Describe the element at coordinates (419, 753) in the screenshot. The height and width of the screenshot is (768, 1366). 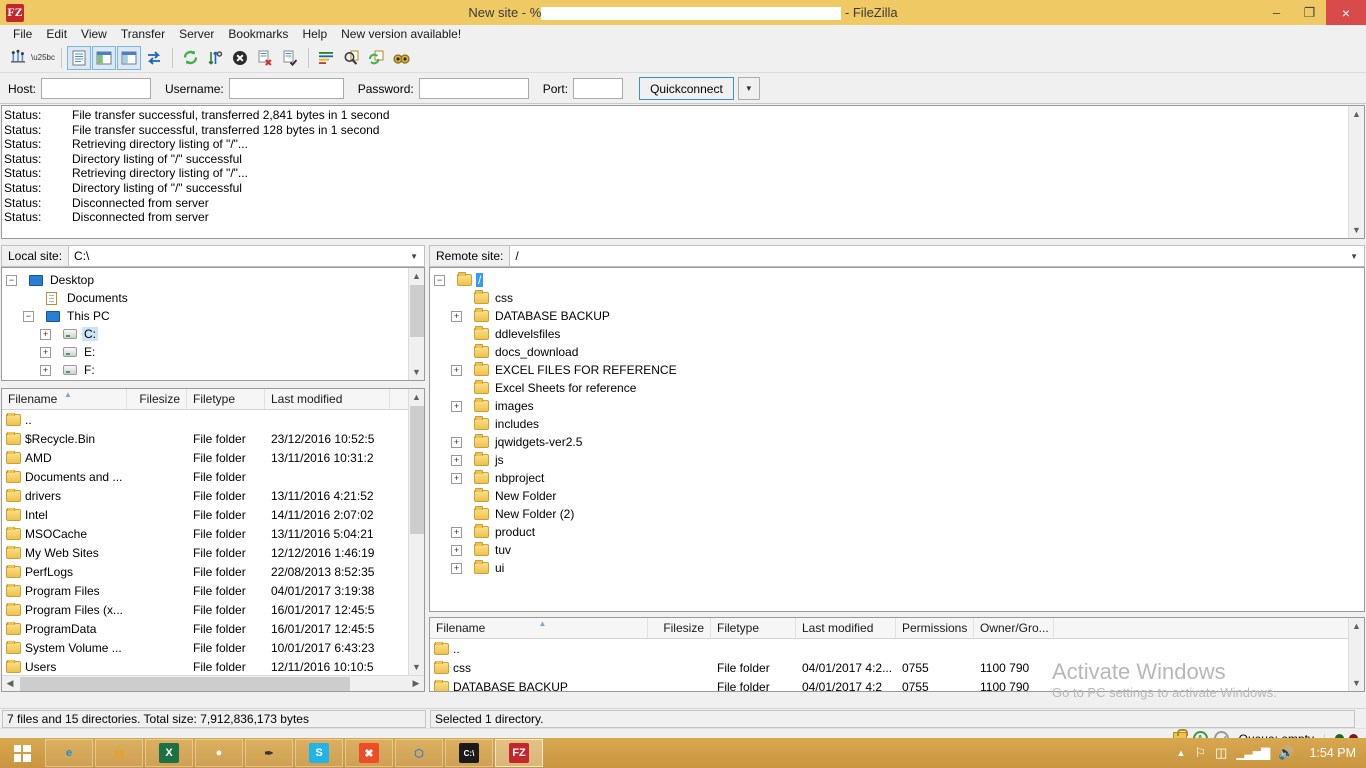
I see `taskbar-item-virtualbox: ⬡` at that location.